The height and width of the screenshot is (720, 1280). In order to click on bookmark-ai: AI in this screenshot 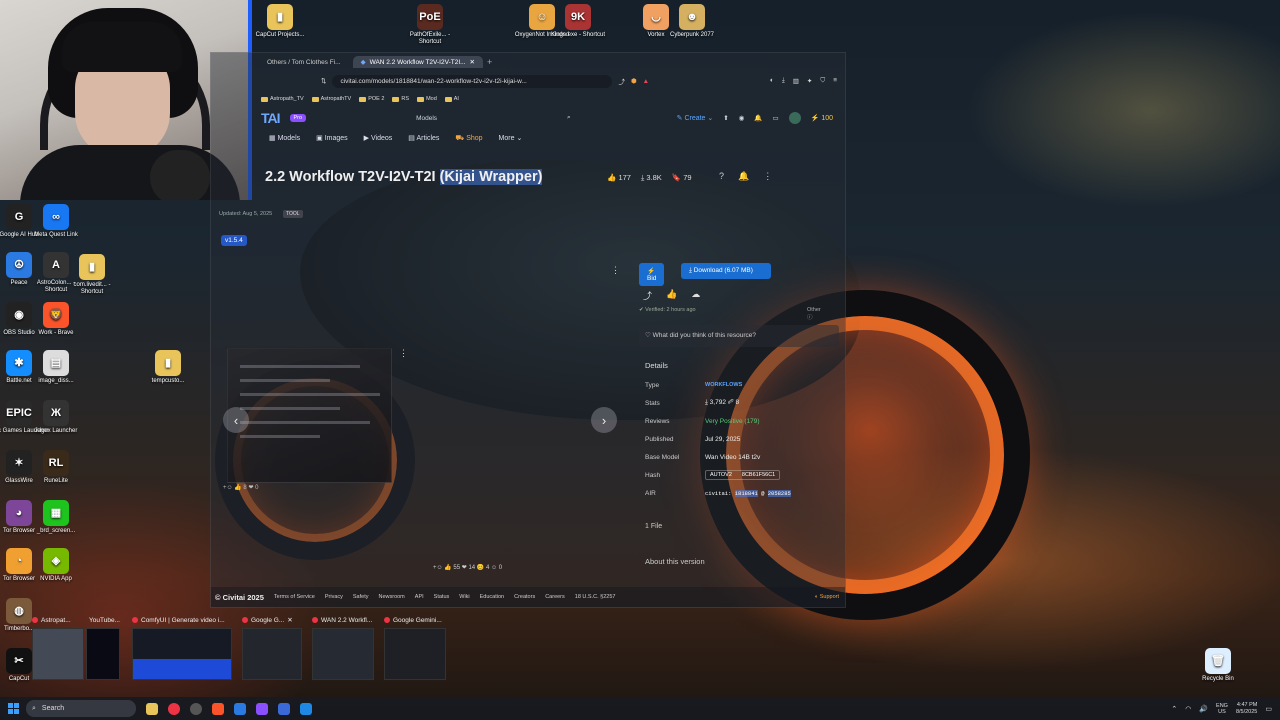, I will do `click(451, 99)`.